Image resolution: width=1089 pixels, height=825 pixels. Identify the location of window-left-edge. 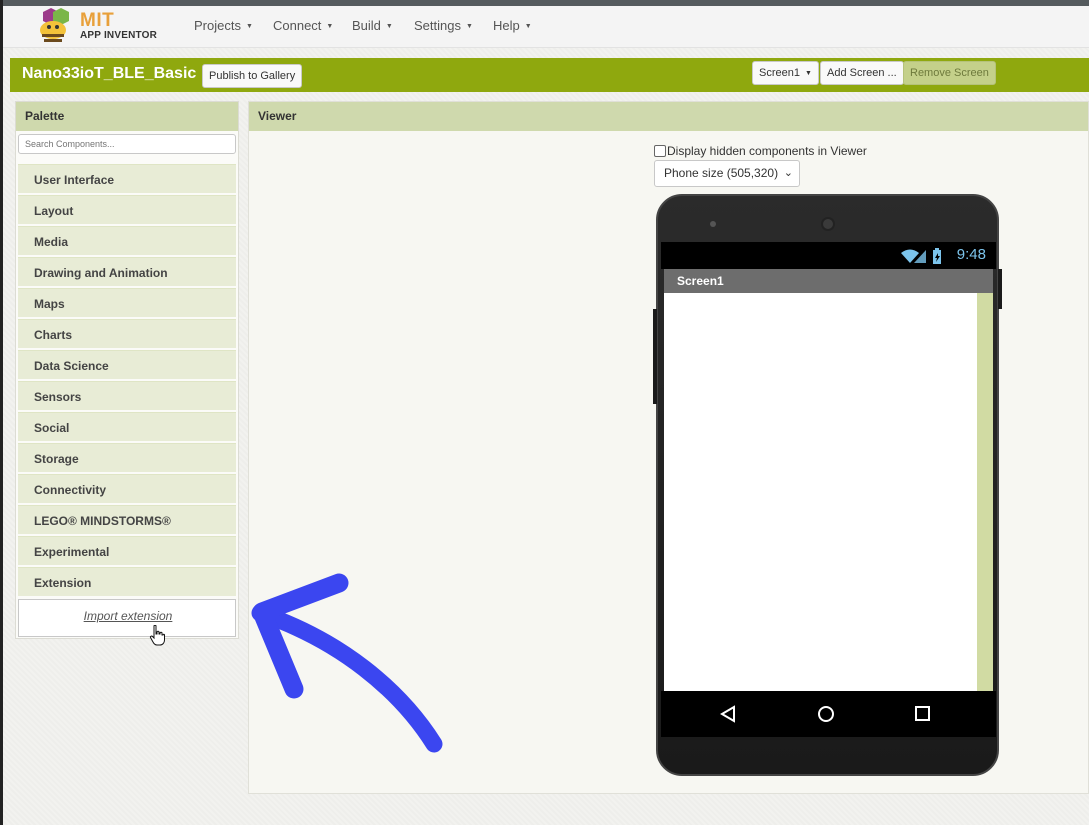
(1, 412).